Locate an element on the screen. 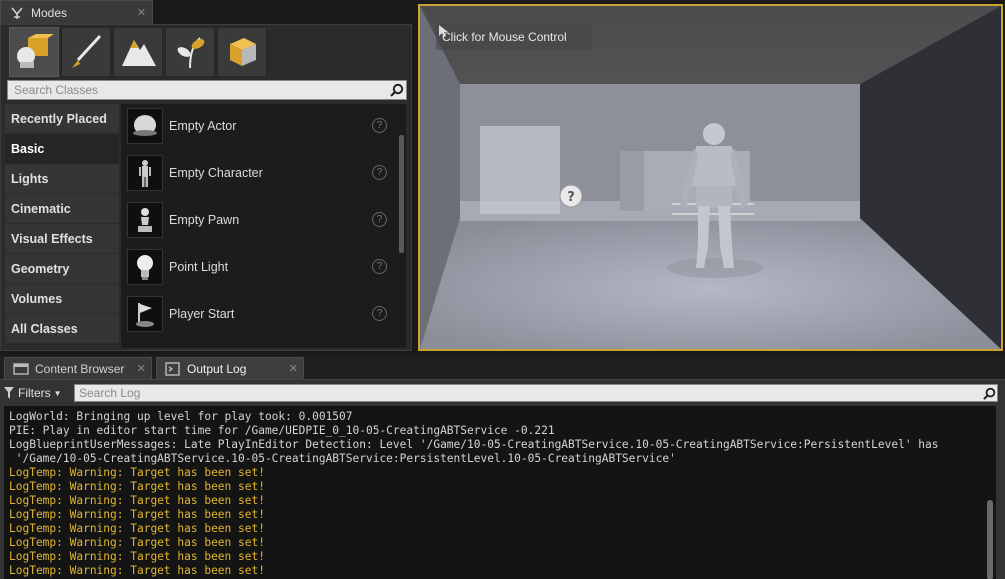 This screenshot has height=579, width=1005. filters-label: Filters is located at coordinates (34, 393).